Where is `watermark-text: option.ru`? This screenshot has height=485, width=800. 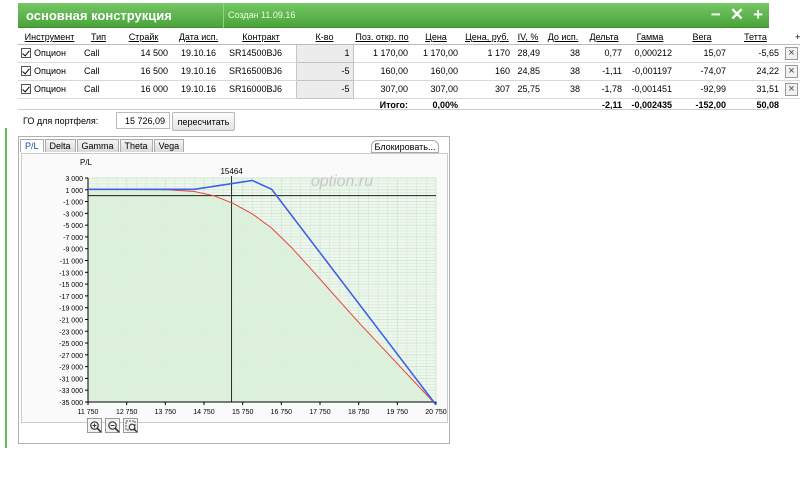
watermark-text: option.ru is located at coordinates (342, 181).